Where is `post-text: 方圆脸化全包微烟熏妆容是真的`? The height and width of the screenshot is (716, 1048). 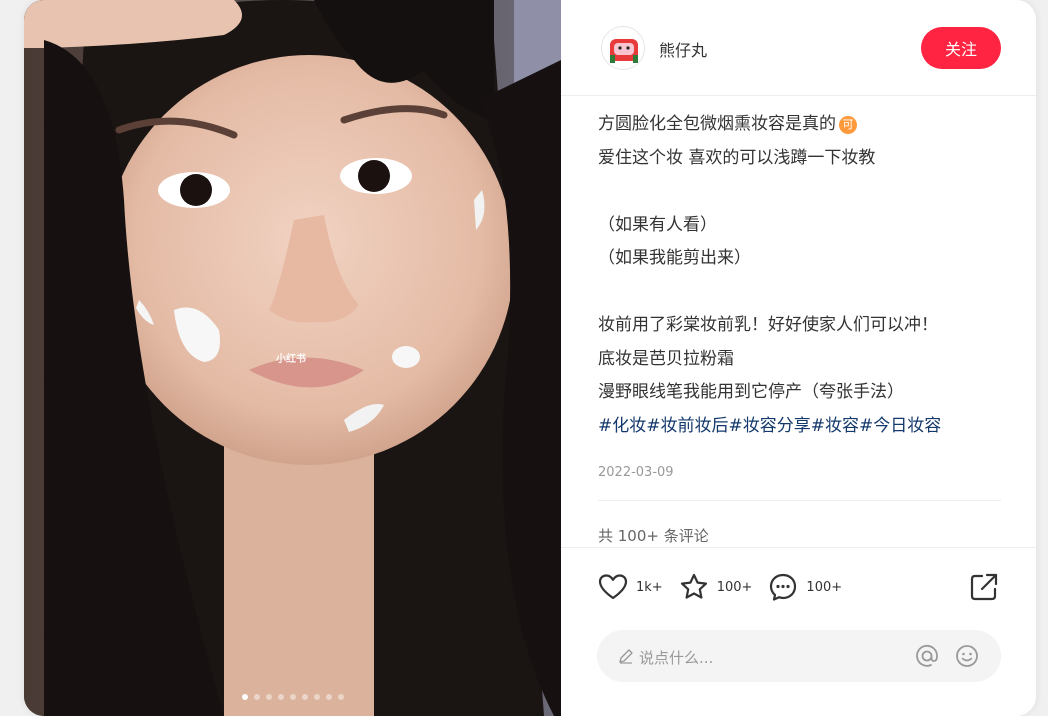
post-text: 方圆脸化全包微烟熏妆容是真的 is located at coordinates (717, 124).